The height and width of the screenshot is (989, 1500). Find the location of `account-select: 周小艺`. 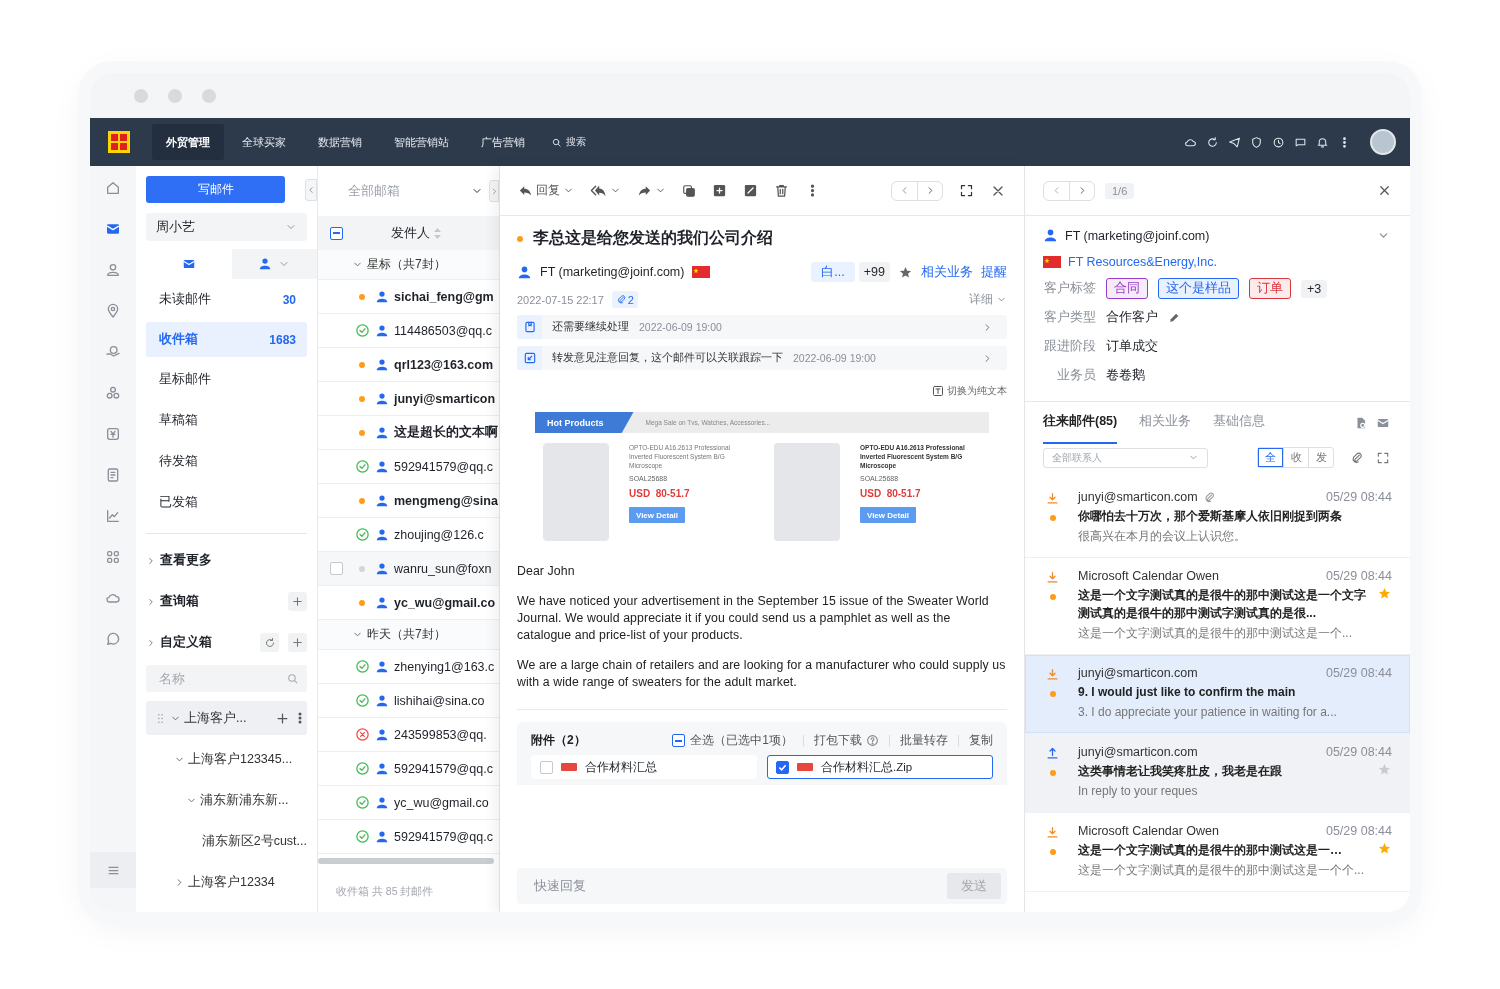

account-select: 周小艺 is located at coordinates (226, 227).